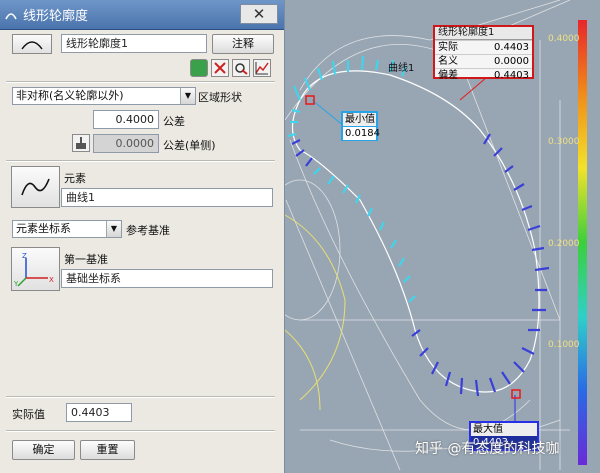  What do you see at coordinates (28, 414) in the screenshot?
I see `actual-label: 实际值` at bounding box center [28, 414].